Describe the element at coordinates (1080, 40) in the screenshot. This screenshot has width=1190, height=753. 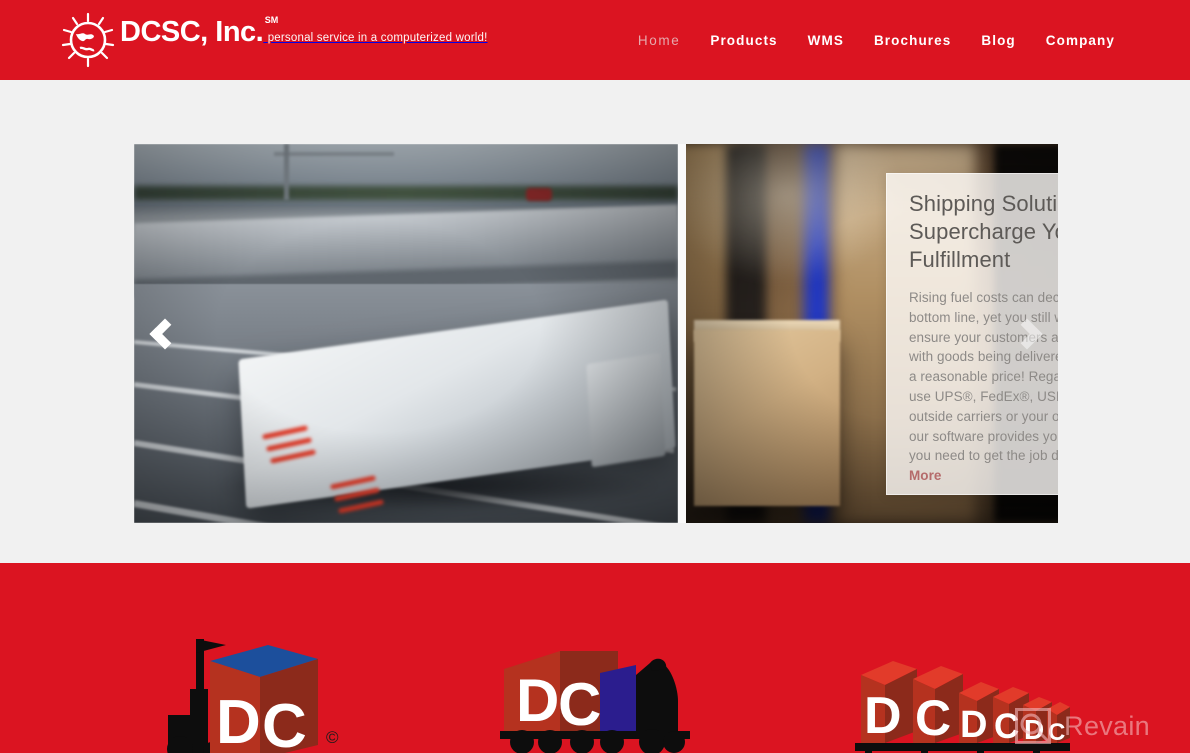
I see `nav-item-company: Company` at that location.